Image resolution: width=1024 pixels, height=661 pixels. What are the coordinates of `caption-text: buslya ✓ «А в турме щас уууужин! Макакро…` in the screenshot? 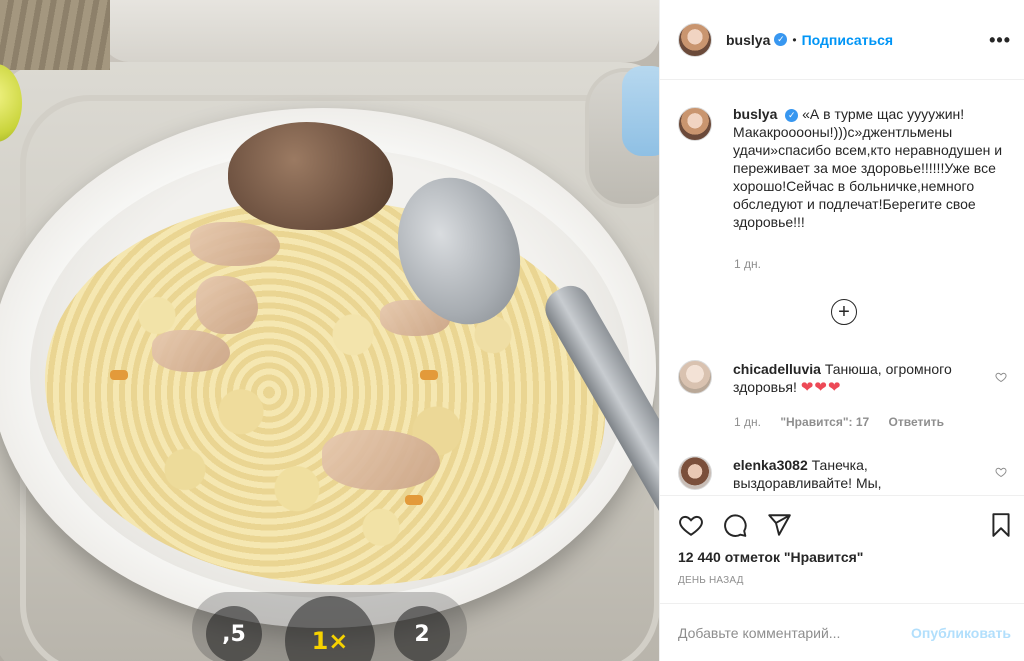 It's located at (868, 168).